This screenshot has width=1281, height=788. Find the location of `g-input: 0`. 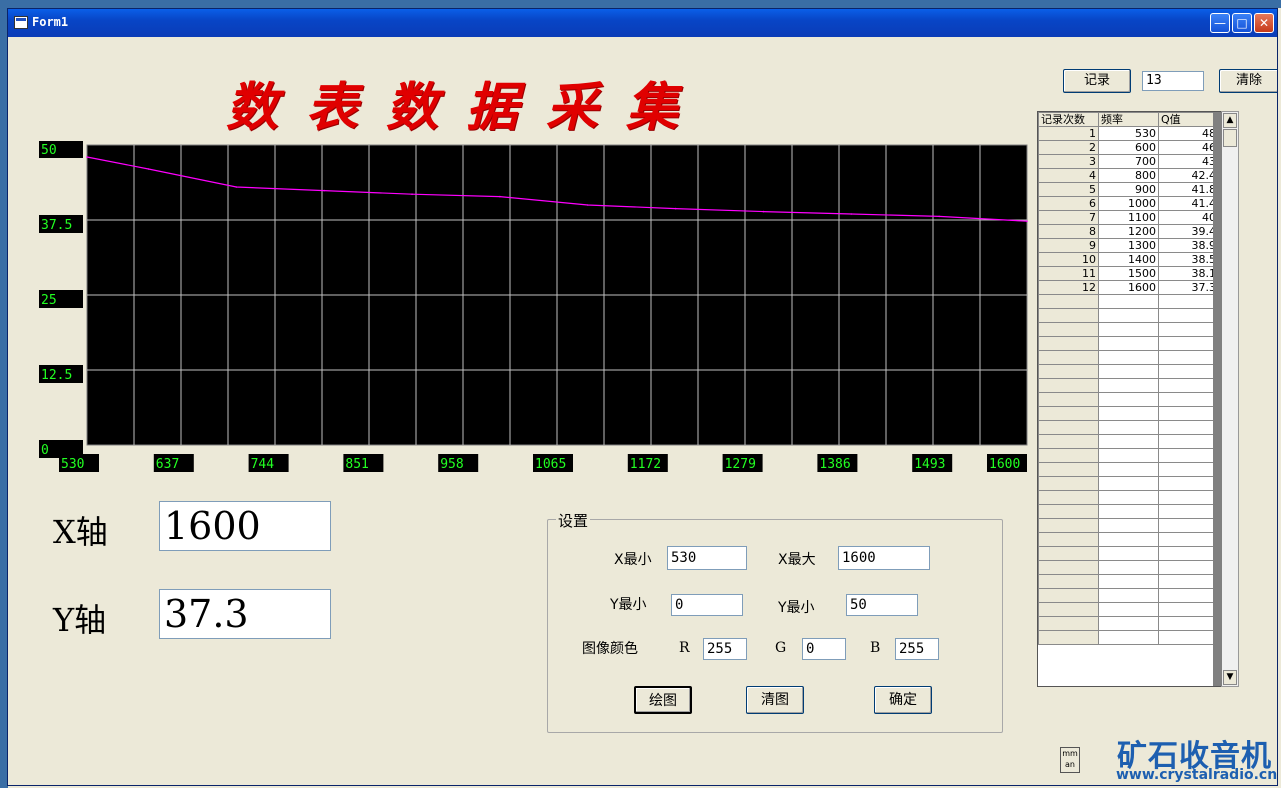

g-input: 0 is located at coordinates (824, 649).